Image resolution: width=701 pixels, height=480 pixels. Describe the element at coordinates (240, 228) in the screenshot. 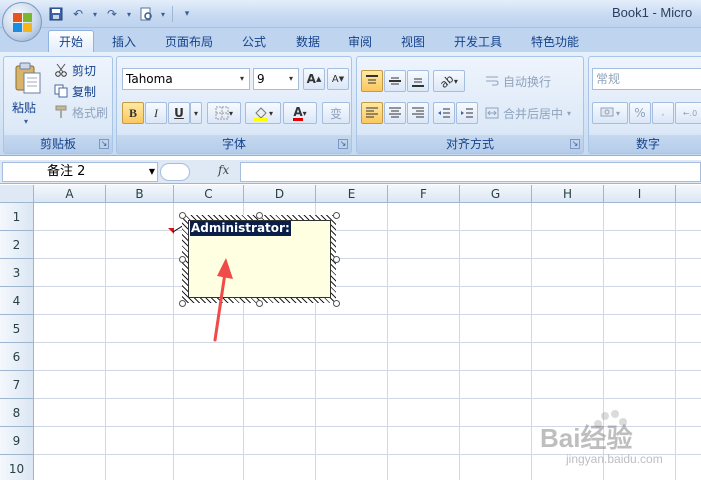

I see `comment-author: Administrator:` at that location.